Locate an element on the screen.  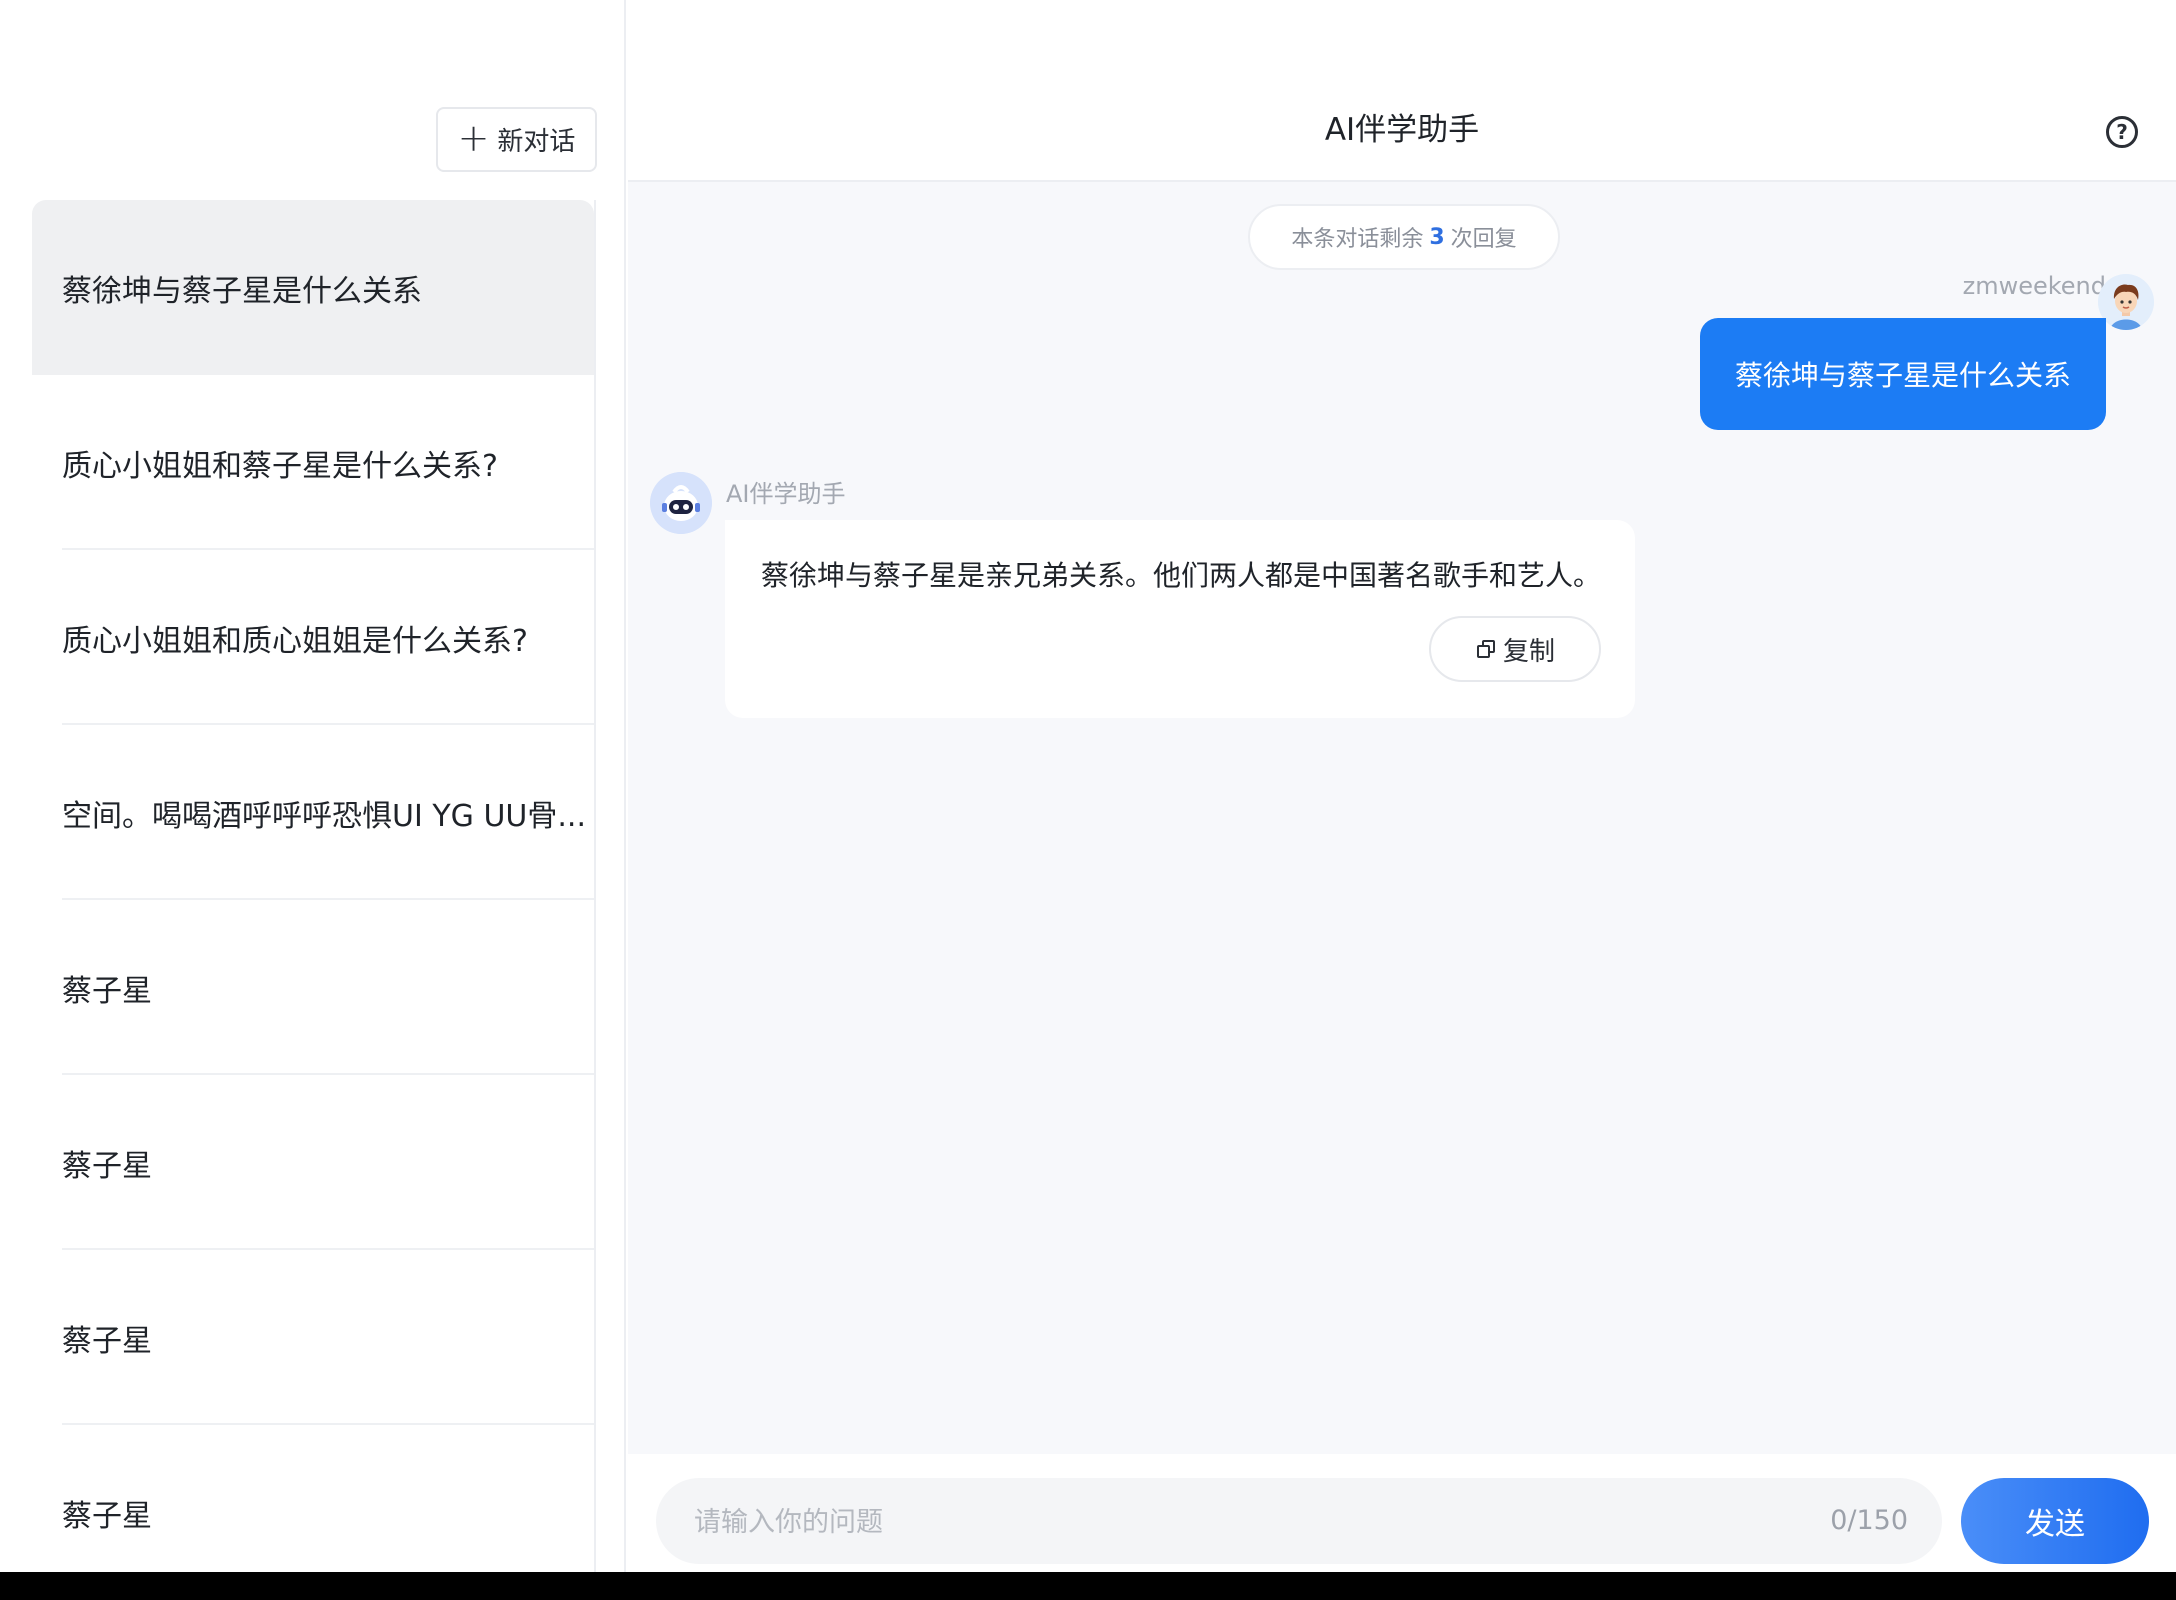
system-bottom-bar is located at coordinates (1088, 1586).